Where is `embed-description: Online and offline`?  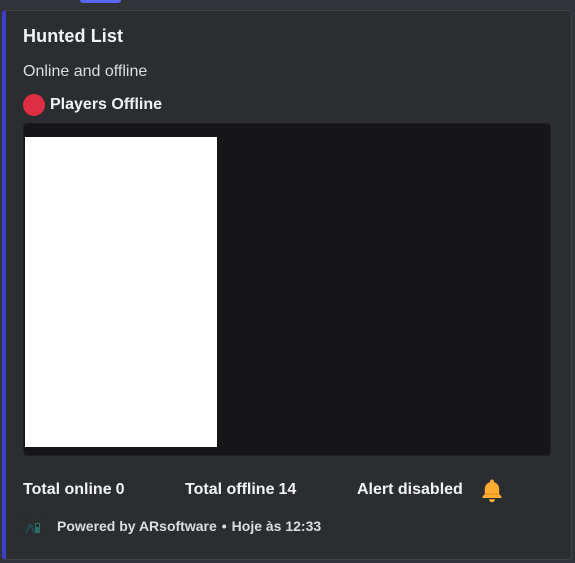 embed-description: Online and offline is located at coordinates (85, 71).